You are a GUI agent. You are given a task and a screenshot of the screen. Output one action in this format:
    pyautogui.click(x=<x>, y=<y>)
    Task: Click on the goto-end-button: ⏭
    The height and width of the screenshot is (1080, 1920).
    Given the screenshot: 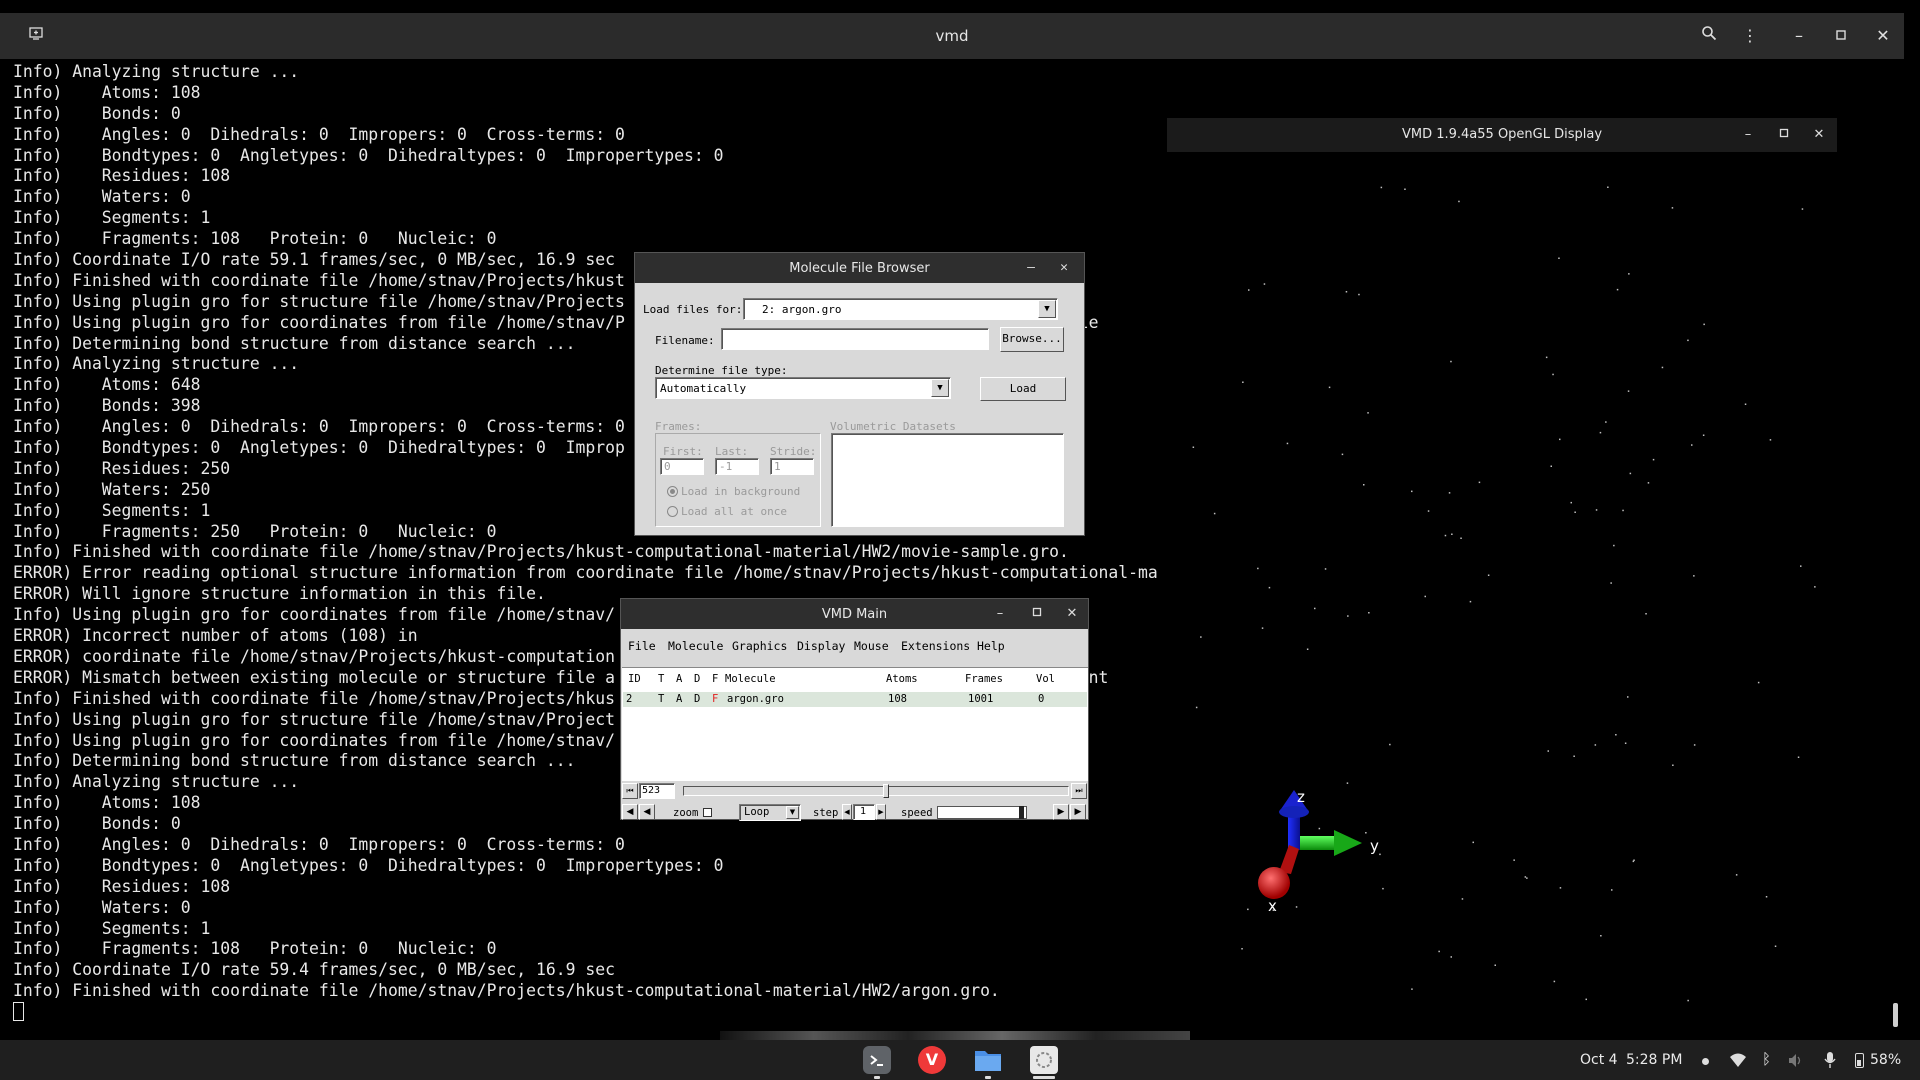 What is the action you would take?
    pyautogui.click(x=1079, y=791)
    